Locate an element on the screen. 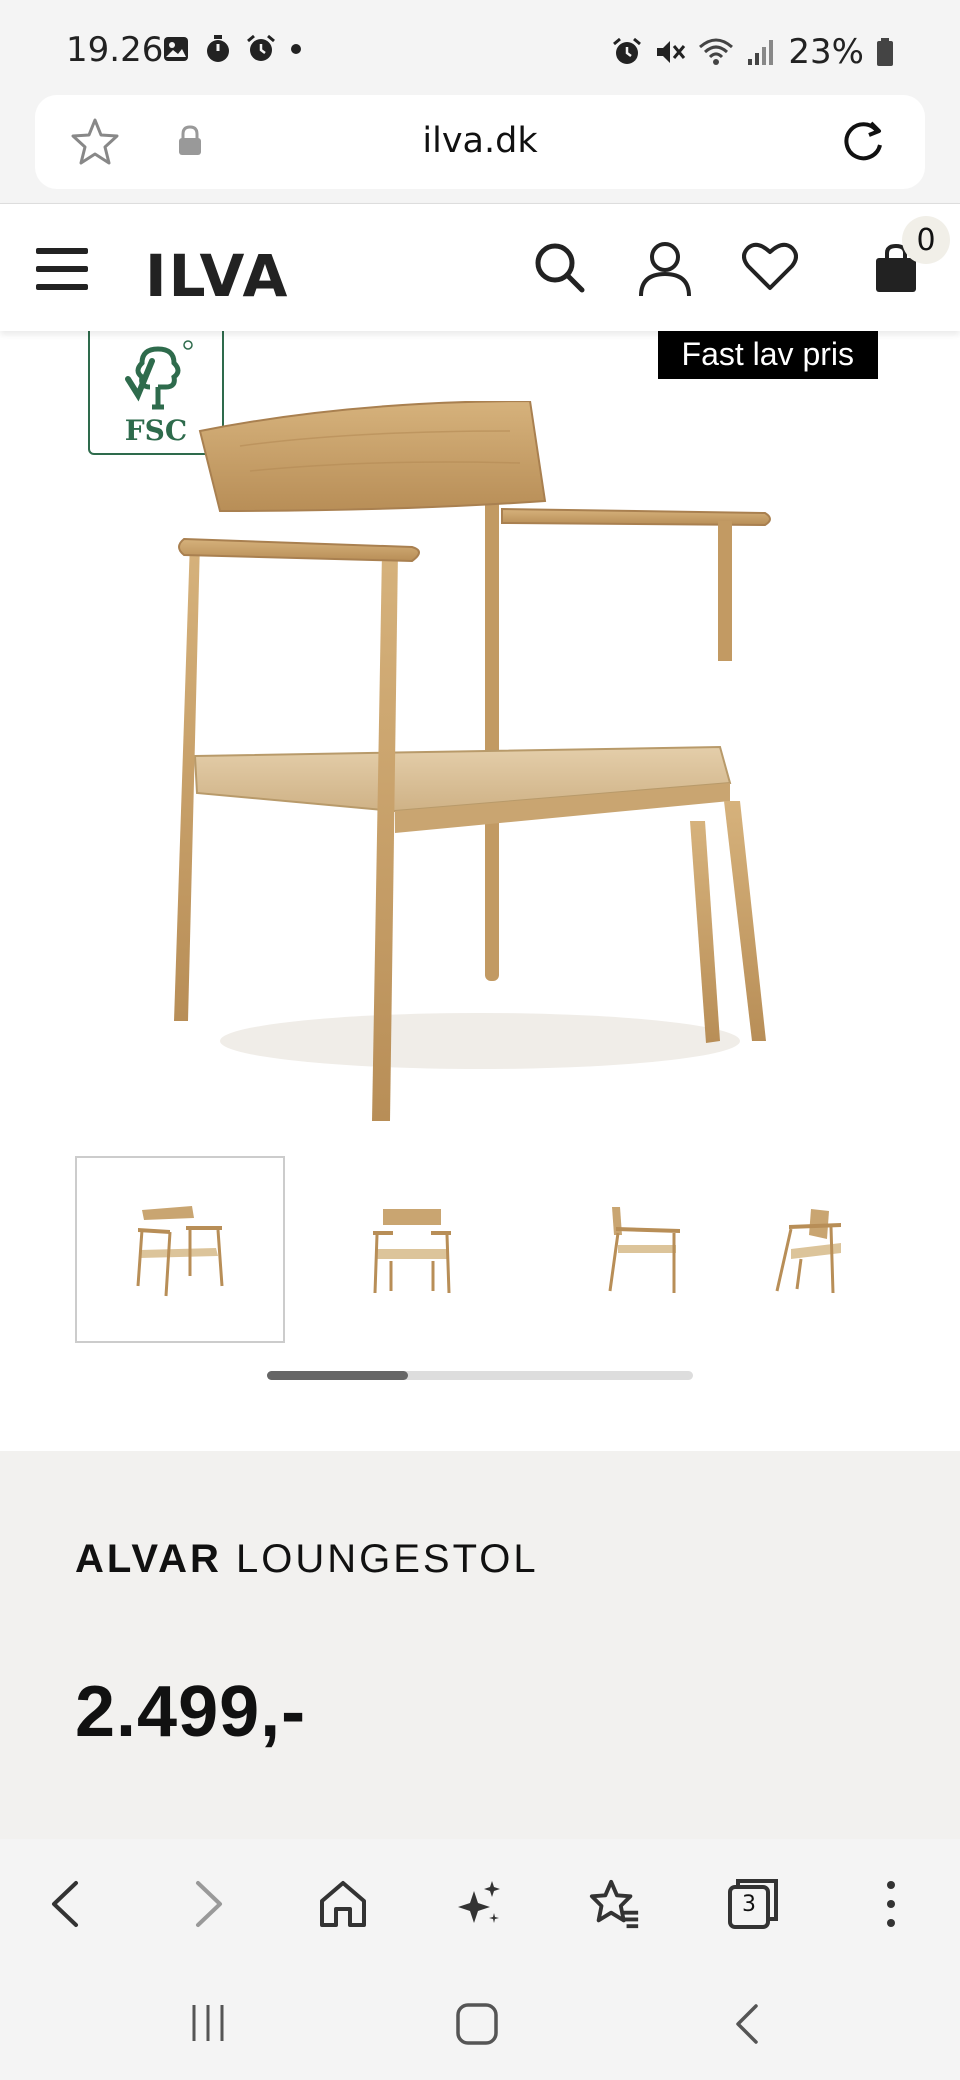  battery-percent: 23% is located at coordinates (826, 52).